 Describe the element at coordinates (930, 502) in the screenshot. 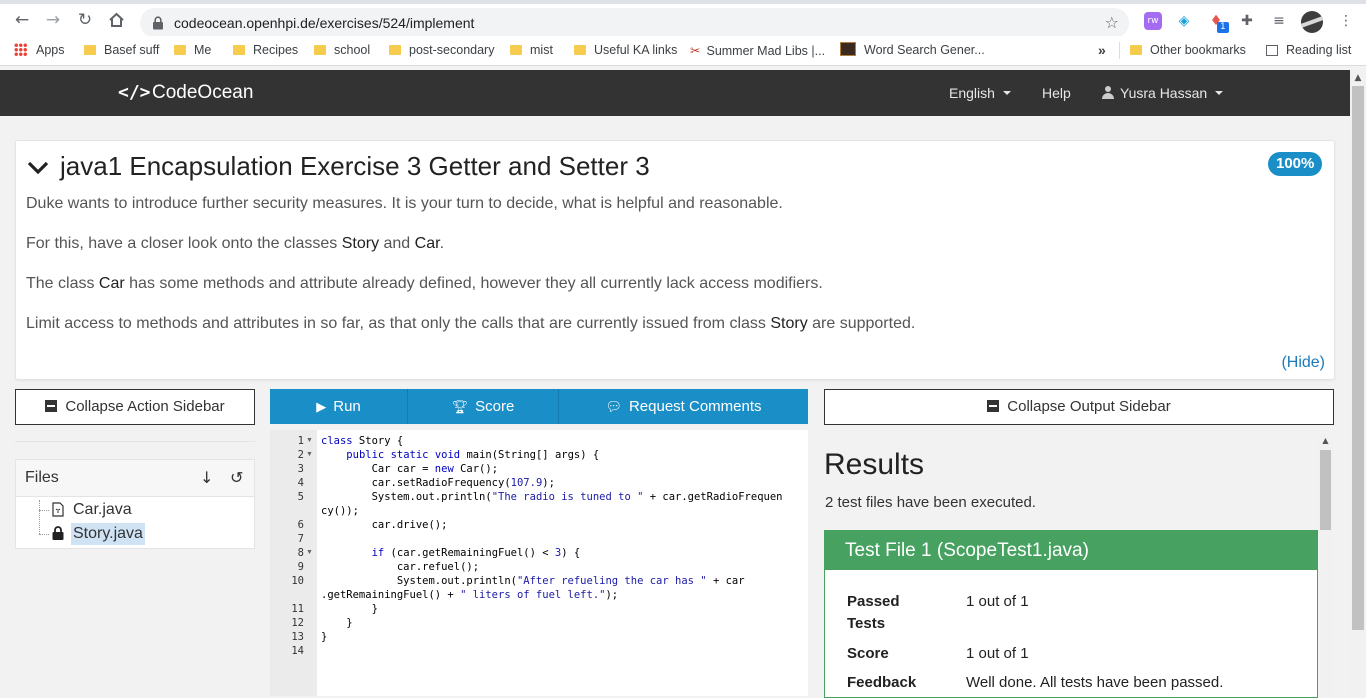

I see `results-summary: 2 test files have been executed.` at that location.